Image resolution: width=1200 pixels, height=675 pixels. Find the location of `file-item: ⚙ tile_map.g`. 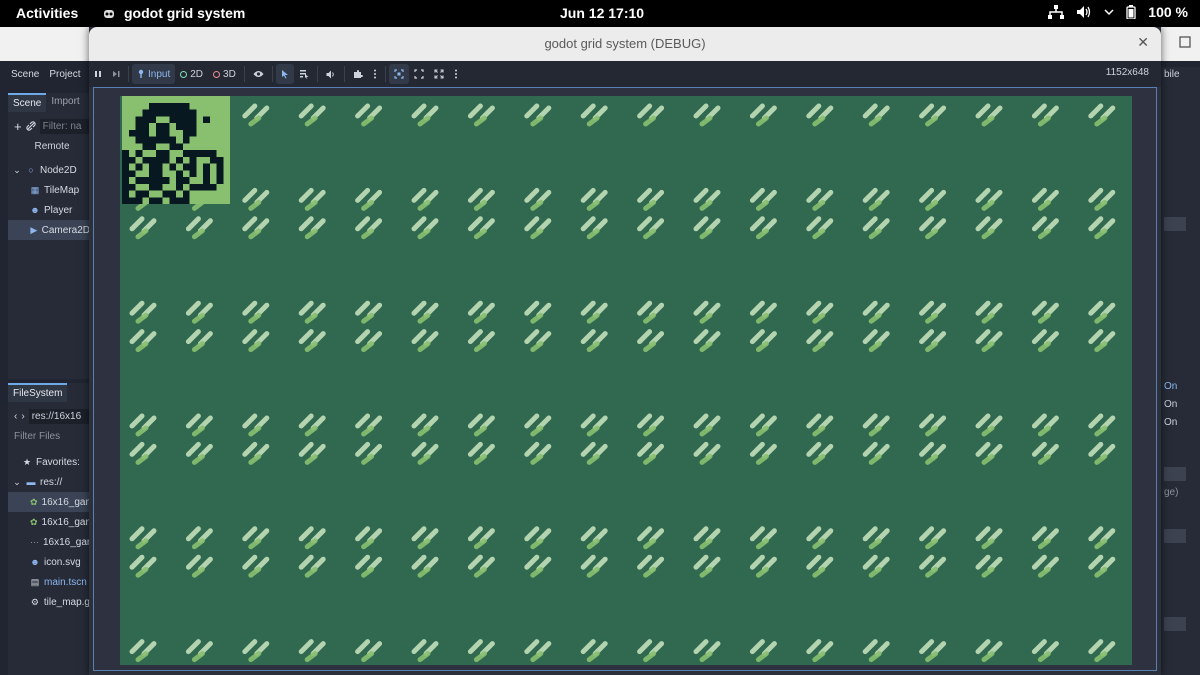

file-item: ⚙ tile_map.g is located at coordinates (49, 602).